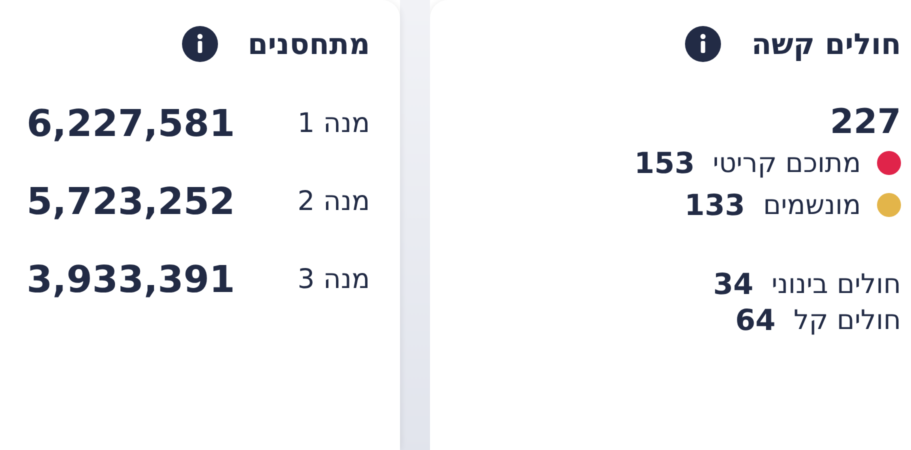 The image size is (911, 450). What do you see at coordinates (733, 284) in the screenshot?
I see `row-value: 34` at bounding box center [733, 284].